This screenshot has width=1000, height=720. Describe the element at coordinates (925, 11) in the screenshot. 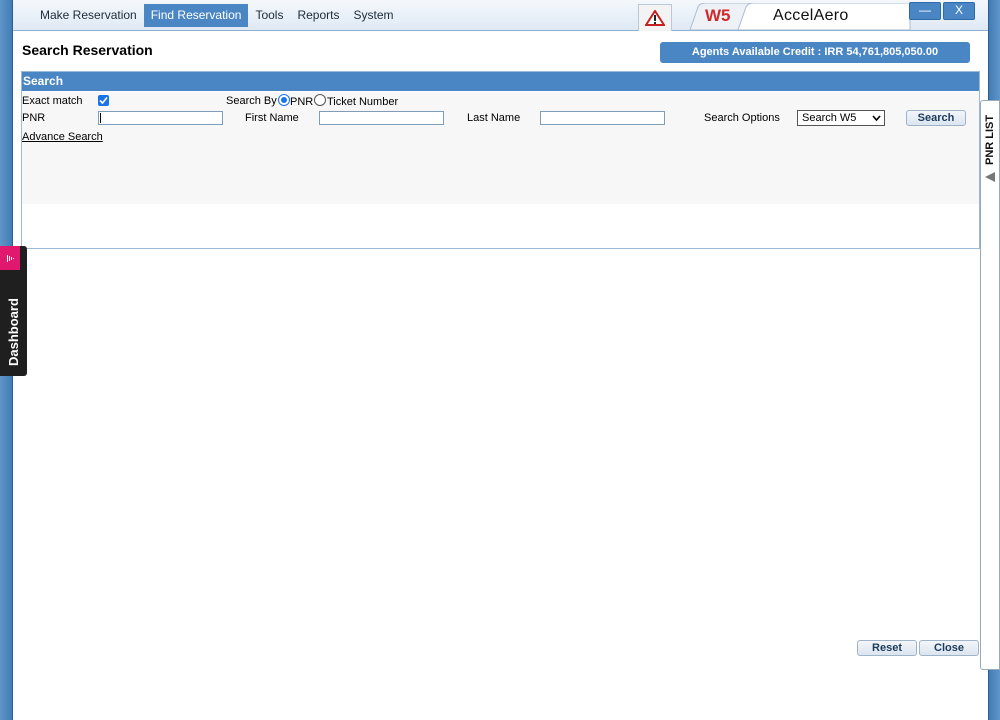

I see `minimize-button: —` at that location.